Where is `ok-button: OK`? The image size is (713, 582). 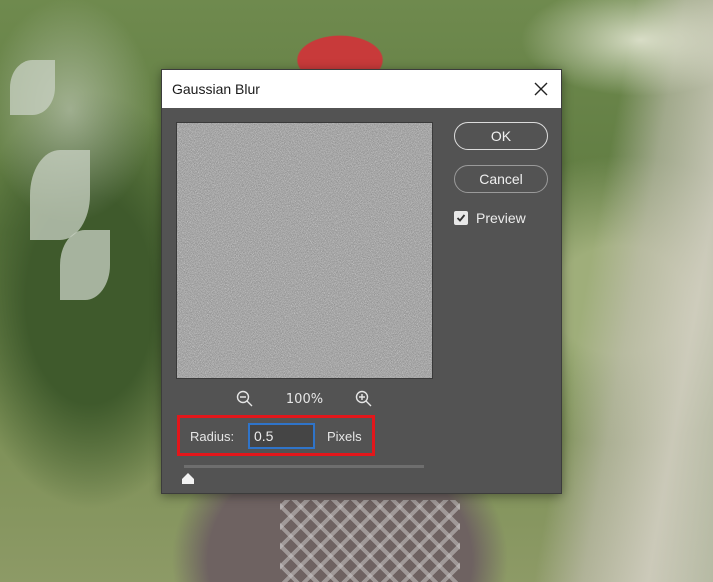 ok-button: OK is located at coordinates (501, 136).